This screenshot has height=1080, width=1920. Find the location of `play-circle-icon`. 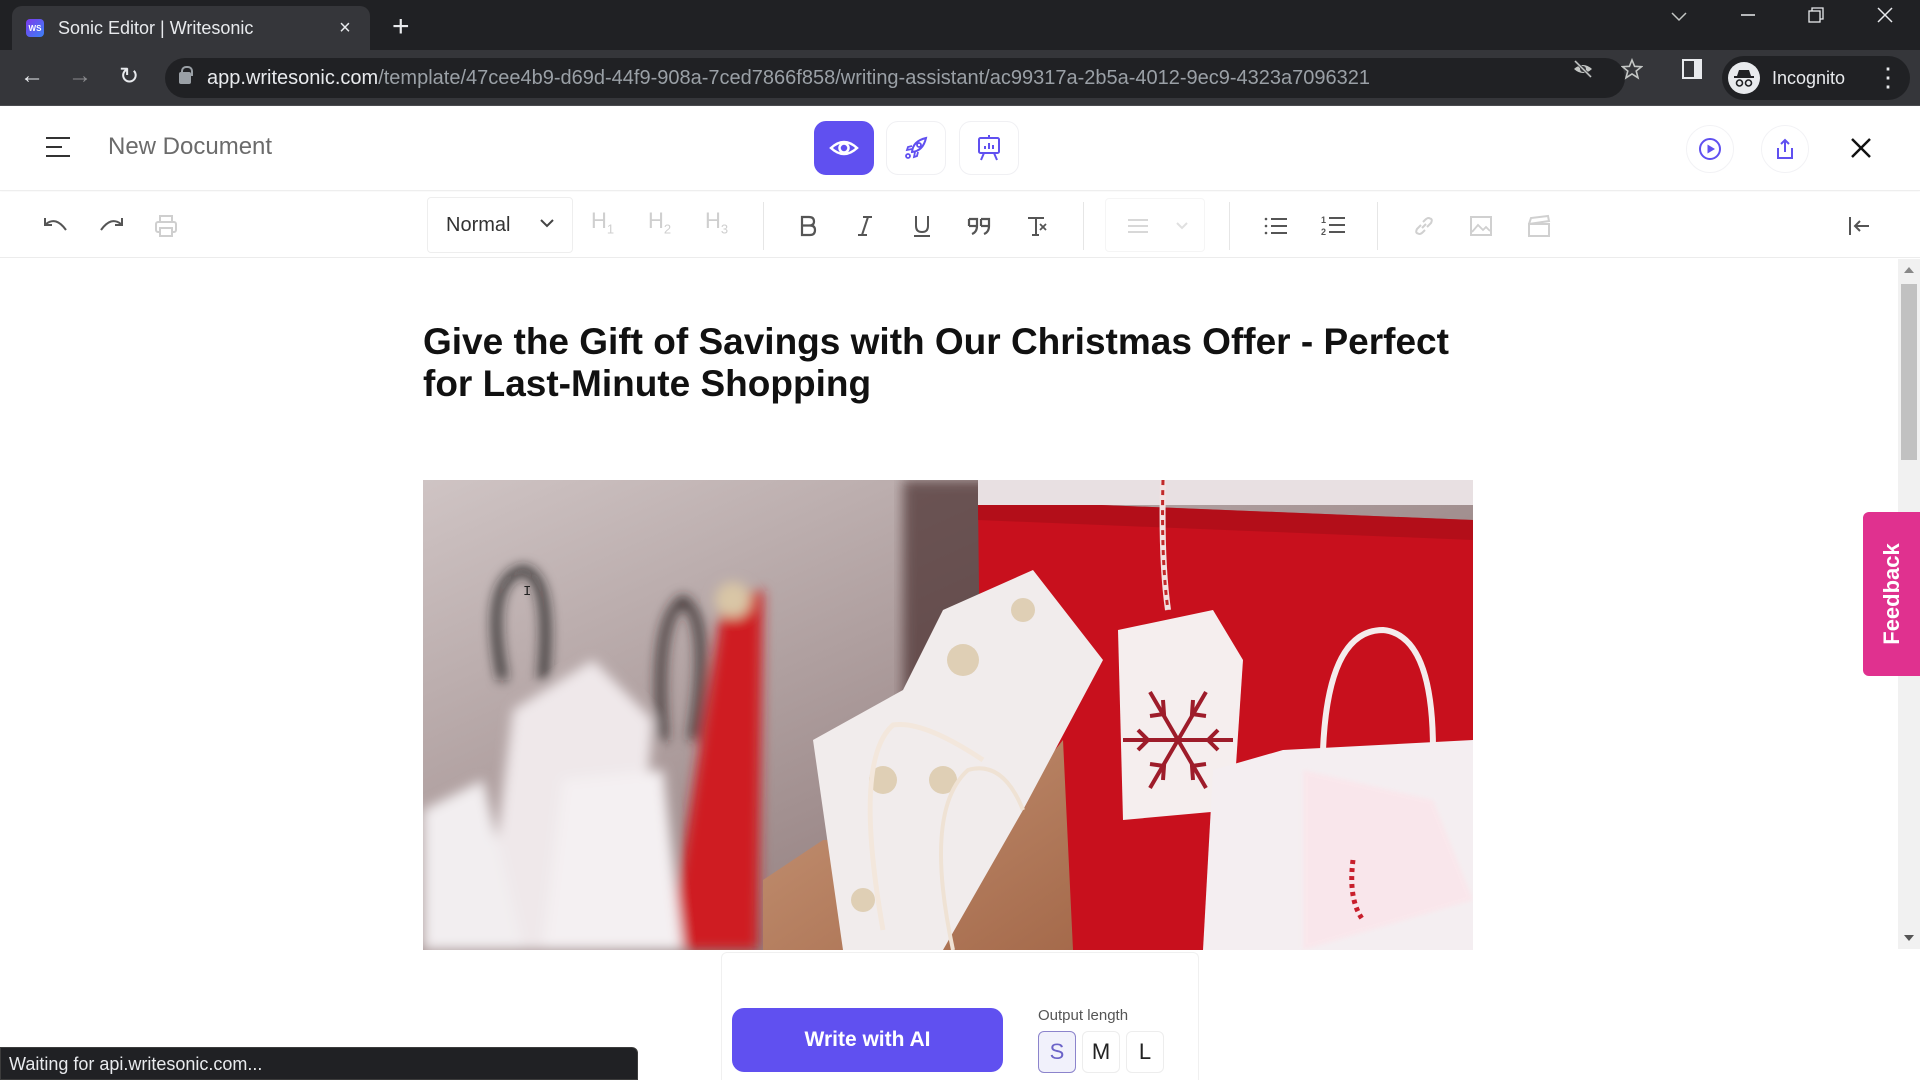

play-circle-icon is located at coordinates (1710, 149).